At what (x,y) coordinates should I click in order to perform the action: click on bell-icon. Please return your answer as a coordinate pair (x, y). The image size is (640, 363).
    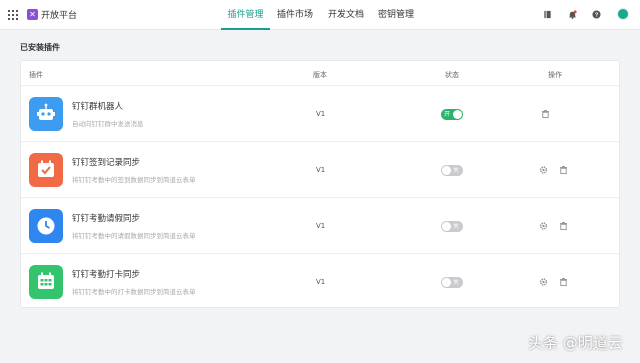
    Looking at the image, I should click on (572, 14).